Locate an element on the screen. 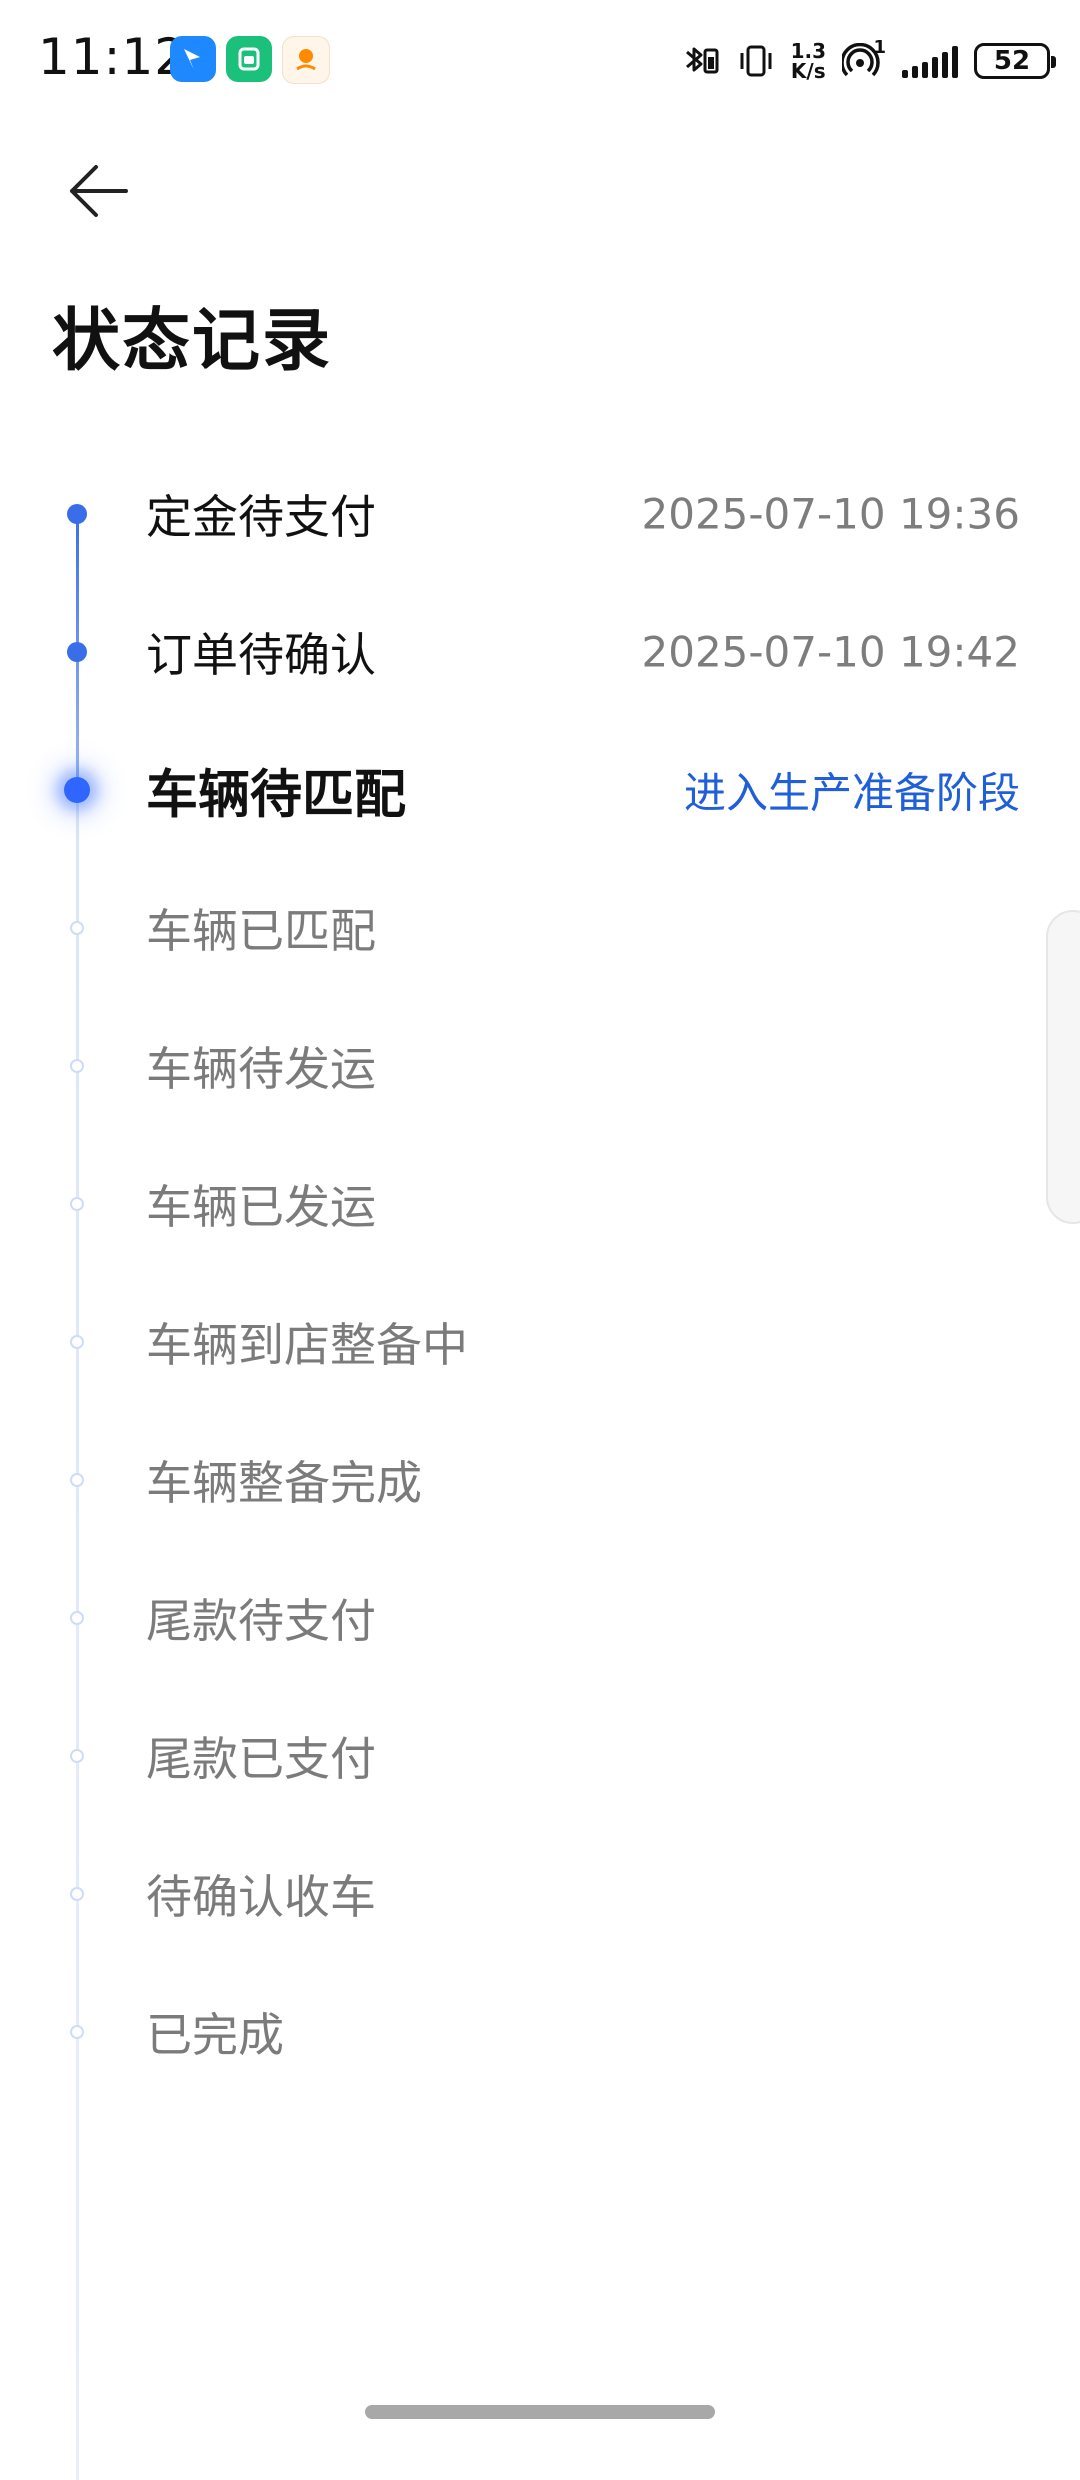  timeline-label: 待确认收车 is located at coordinates (261, 1897).